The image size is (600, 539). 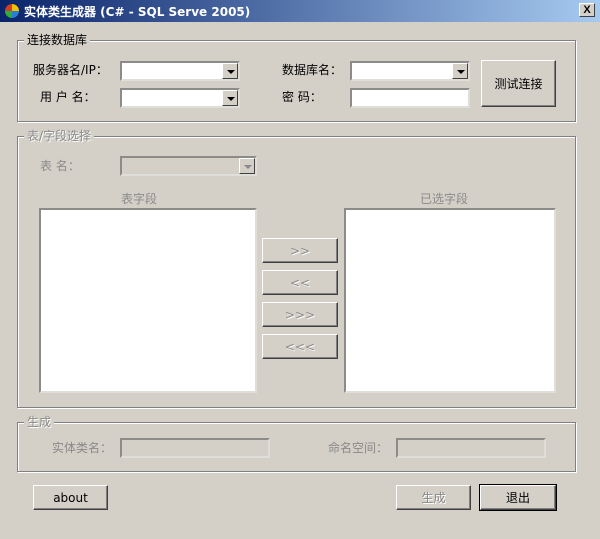 What do you see at coordinates (518, 83) in the screenshot?
I see `test-connection-button: 测试连接` at bounding box center [518, 83].